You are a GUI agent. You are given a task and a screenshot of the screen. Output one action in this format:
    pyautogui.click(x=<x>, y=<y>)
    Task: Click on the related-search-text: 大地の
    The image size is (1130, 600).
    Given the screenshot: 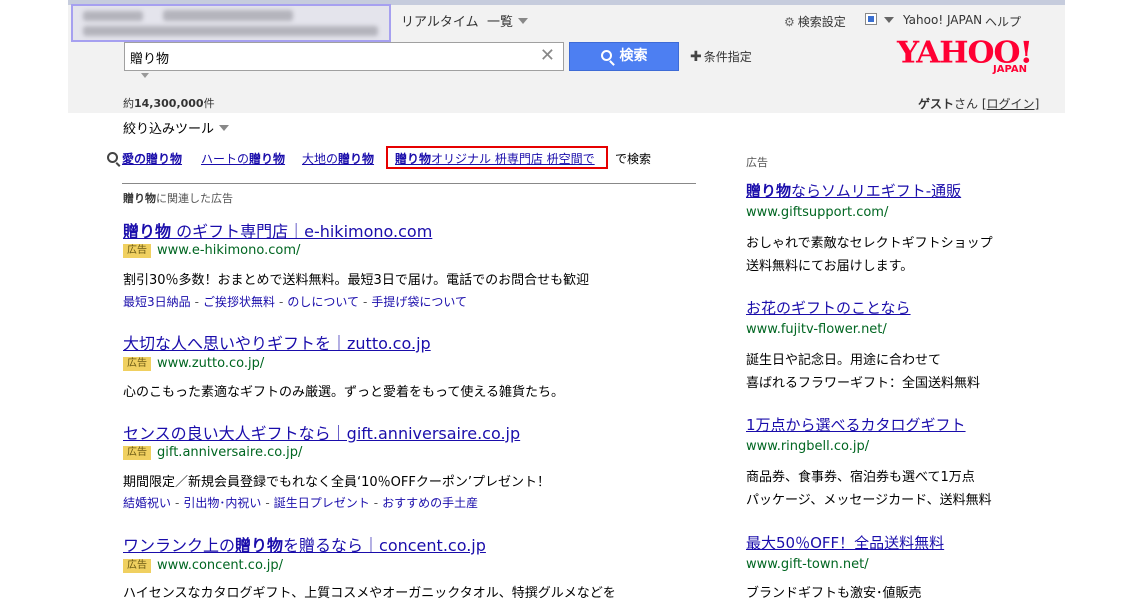 What is the action you would take?
    pyautogui.click(x=320, y=159)
    